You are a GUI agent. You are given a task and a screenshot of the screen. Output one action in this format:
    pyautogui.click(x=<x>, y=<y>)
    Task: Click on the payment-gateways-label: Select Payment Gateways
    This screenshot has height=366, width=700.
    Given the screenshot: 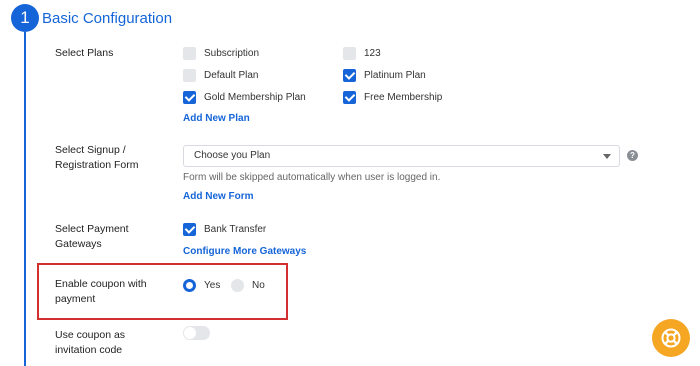 What is the action you would take?
    pyautogui.click(x=92, y=237)
    